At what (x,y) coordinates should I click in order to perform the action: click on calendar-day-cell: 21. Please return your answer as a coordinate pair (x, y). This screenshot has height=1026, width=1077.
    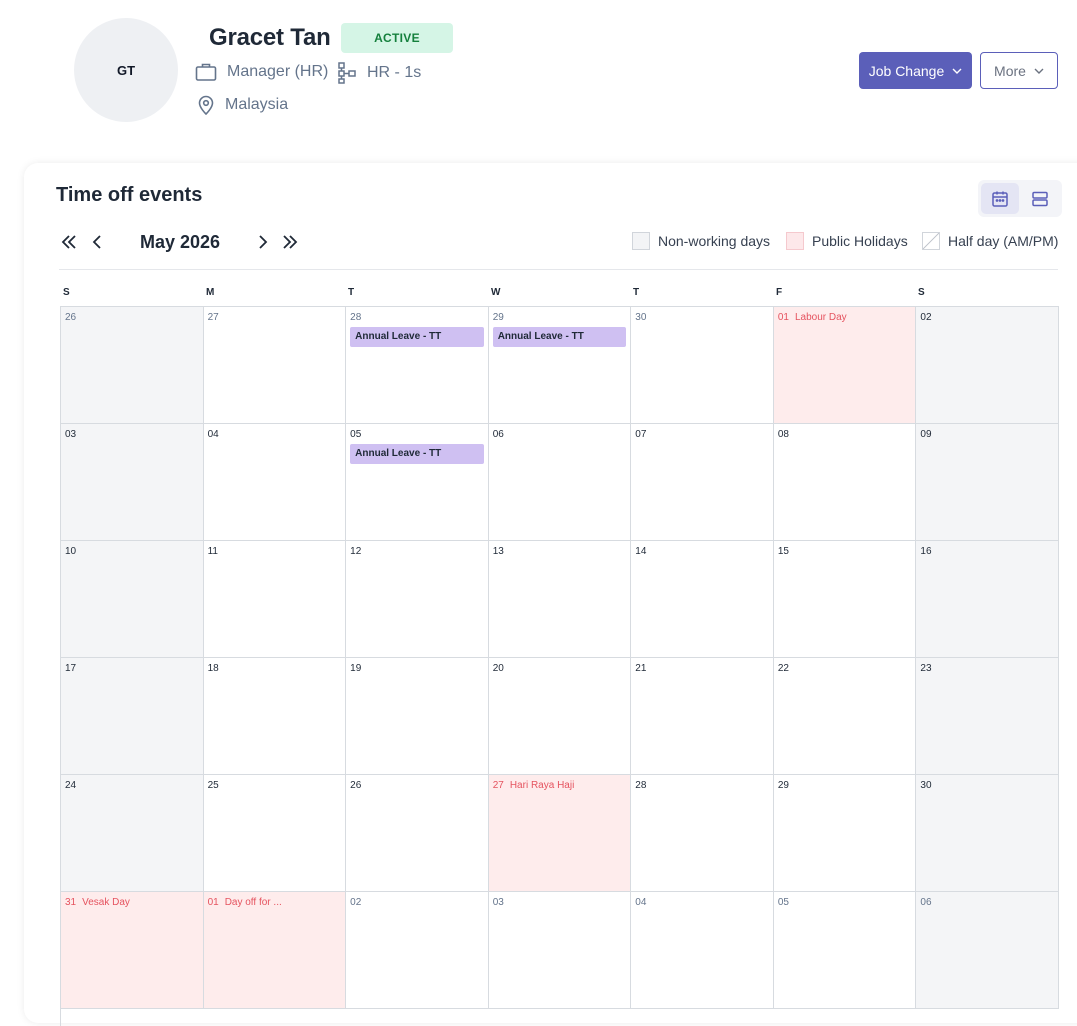
    Looking at the image, I should click on (702, 716).